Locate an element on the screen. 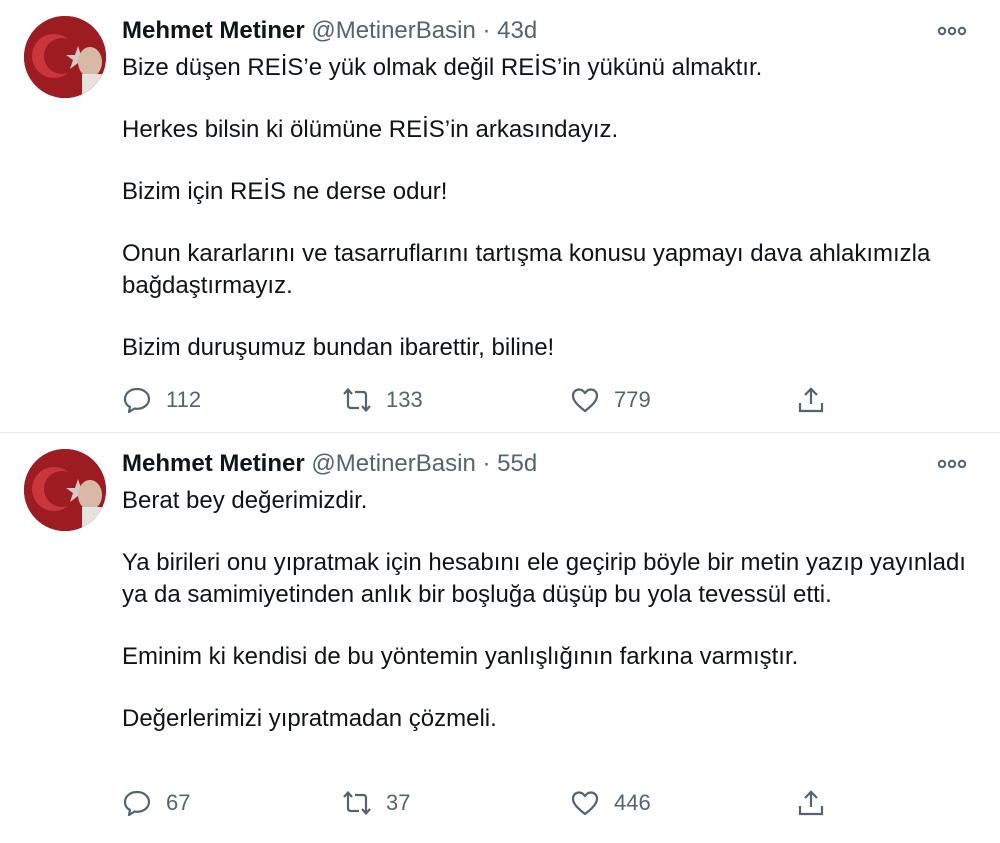 This screenshot has height=843, width=1000. tweet-paragraph: Bizim için REİS ne derse odur! is located at coordinates (285, 191).